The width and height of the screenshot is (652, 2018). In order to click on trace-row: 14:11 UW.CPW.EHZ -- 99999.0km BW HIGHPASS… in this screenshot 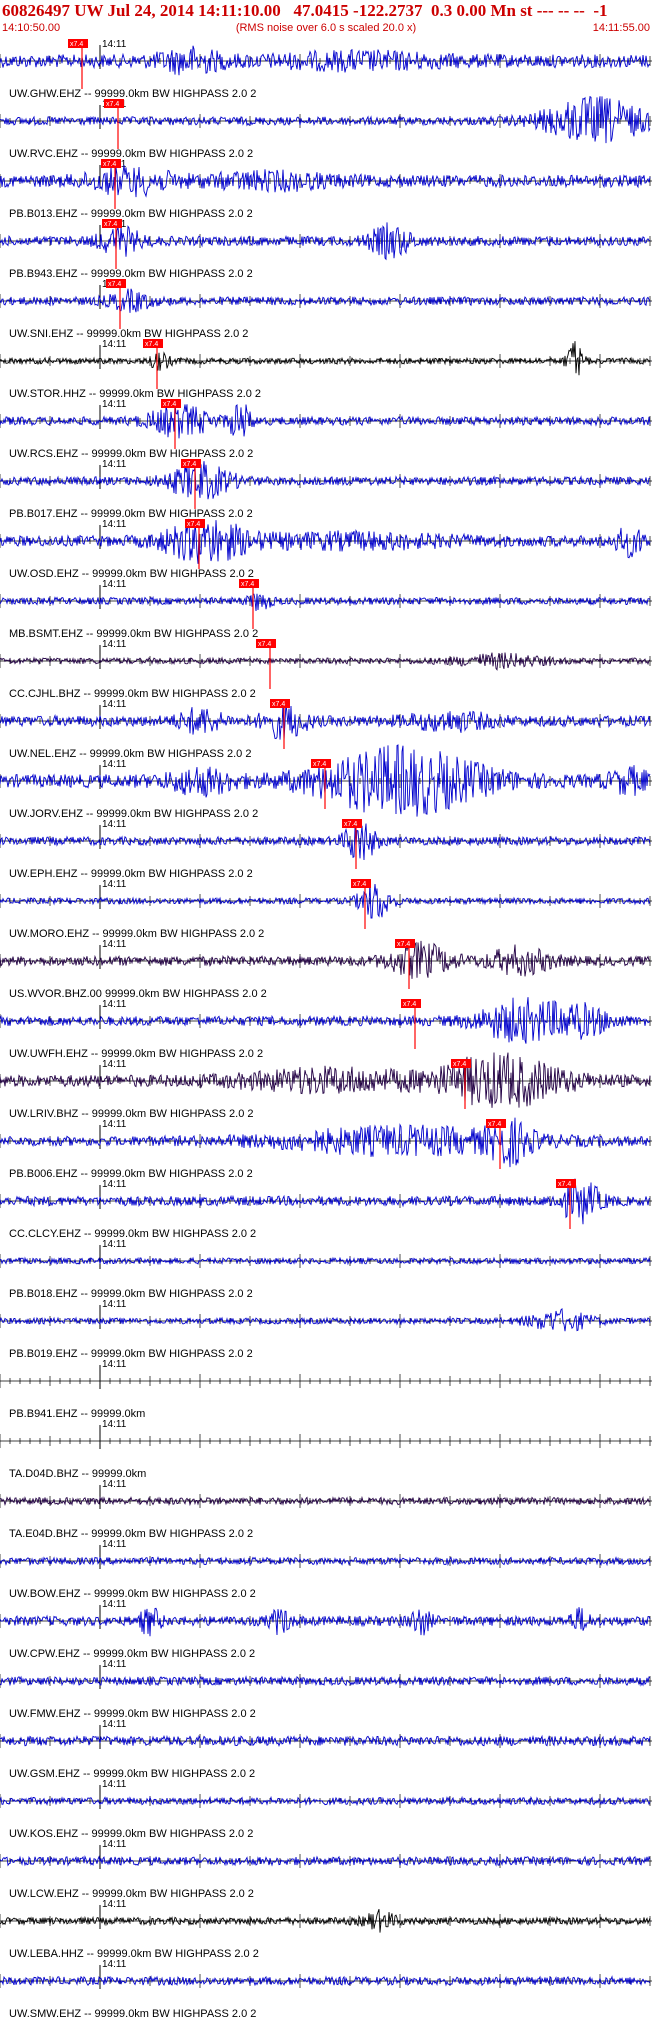, I will do `click(326, 1629)`.